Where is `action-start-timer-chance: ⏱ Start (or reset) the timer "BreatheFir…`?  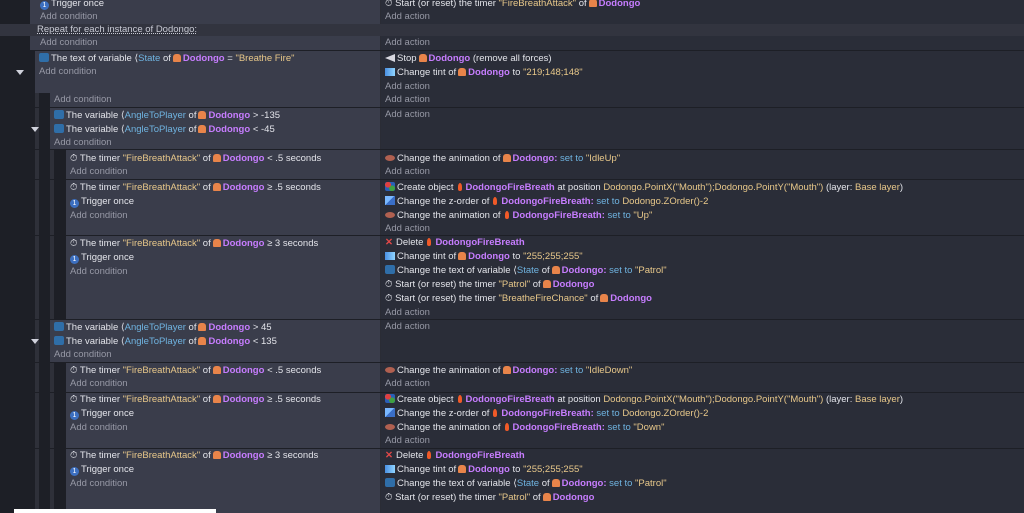 action-start-timer-chance: ⏱ Start (or reset) the timer "BreatheFir… is located at coordinates (518, 299).